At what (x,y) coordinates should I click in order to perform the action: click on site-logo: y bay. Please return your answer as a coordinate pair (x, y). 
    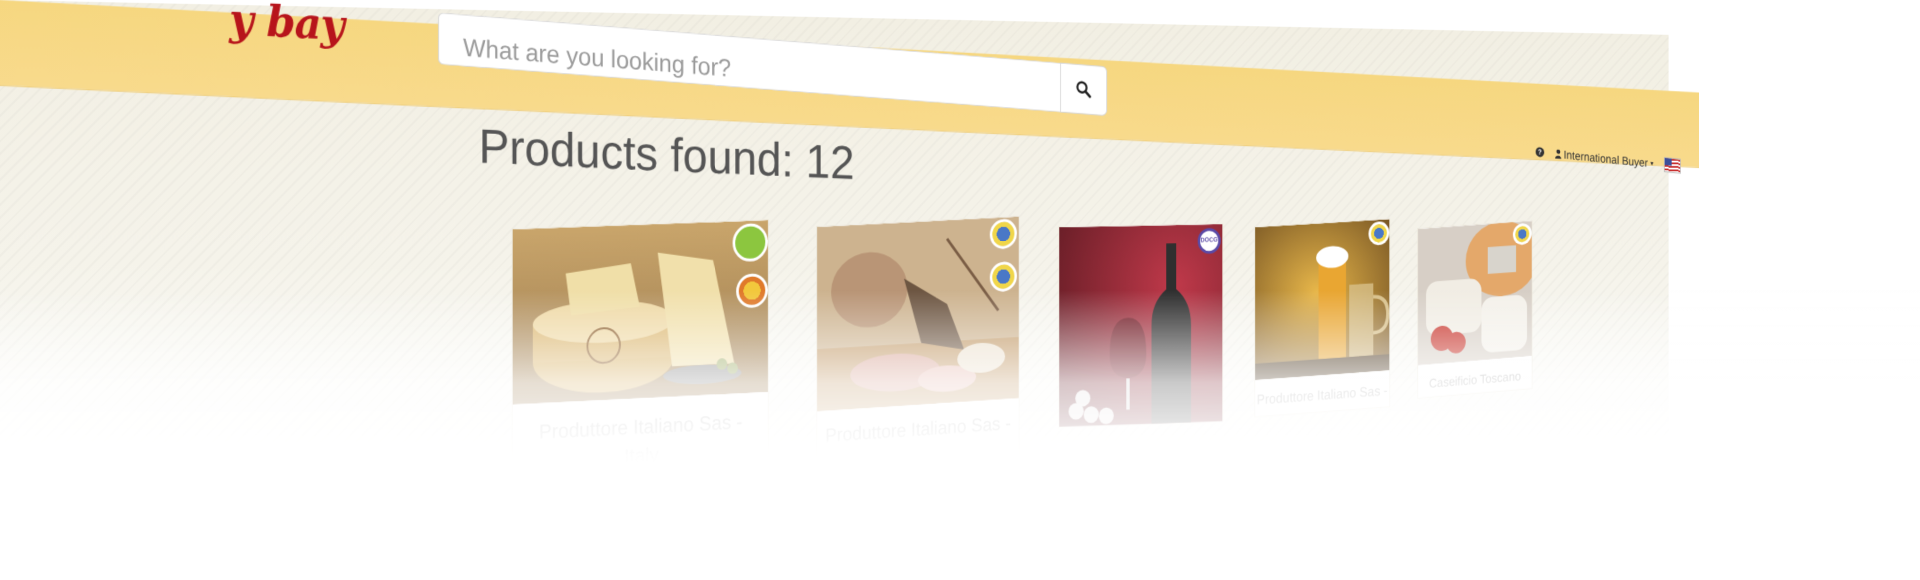
    Looking at the image, I should click on (286, 25).